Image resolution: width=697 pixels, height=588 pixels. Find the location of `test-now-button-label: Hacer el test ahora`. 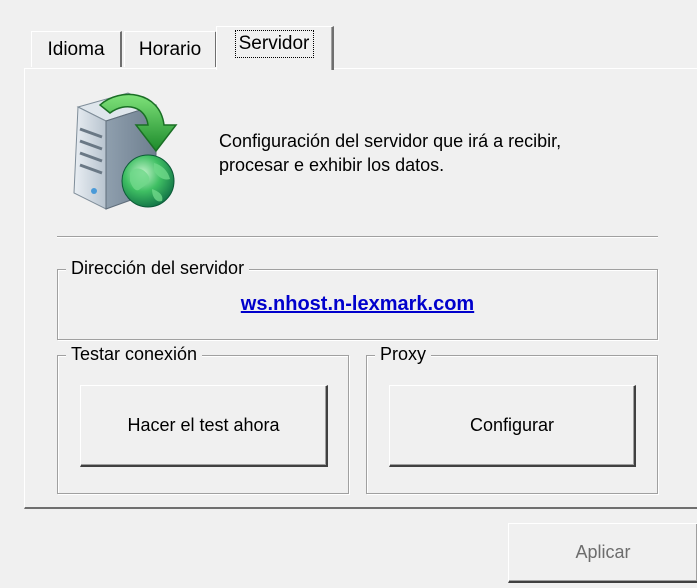

test-now-button-label: Hacer el test ahora is located at coordinates (203, 425).